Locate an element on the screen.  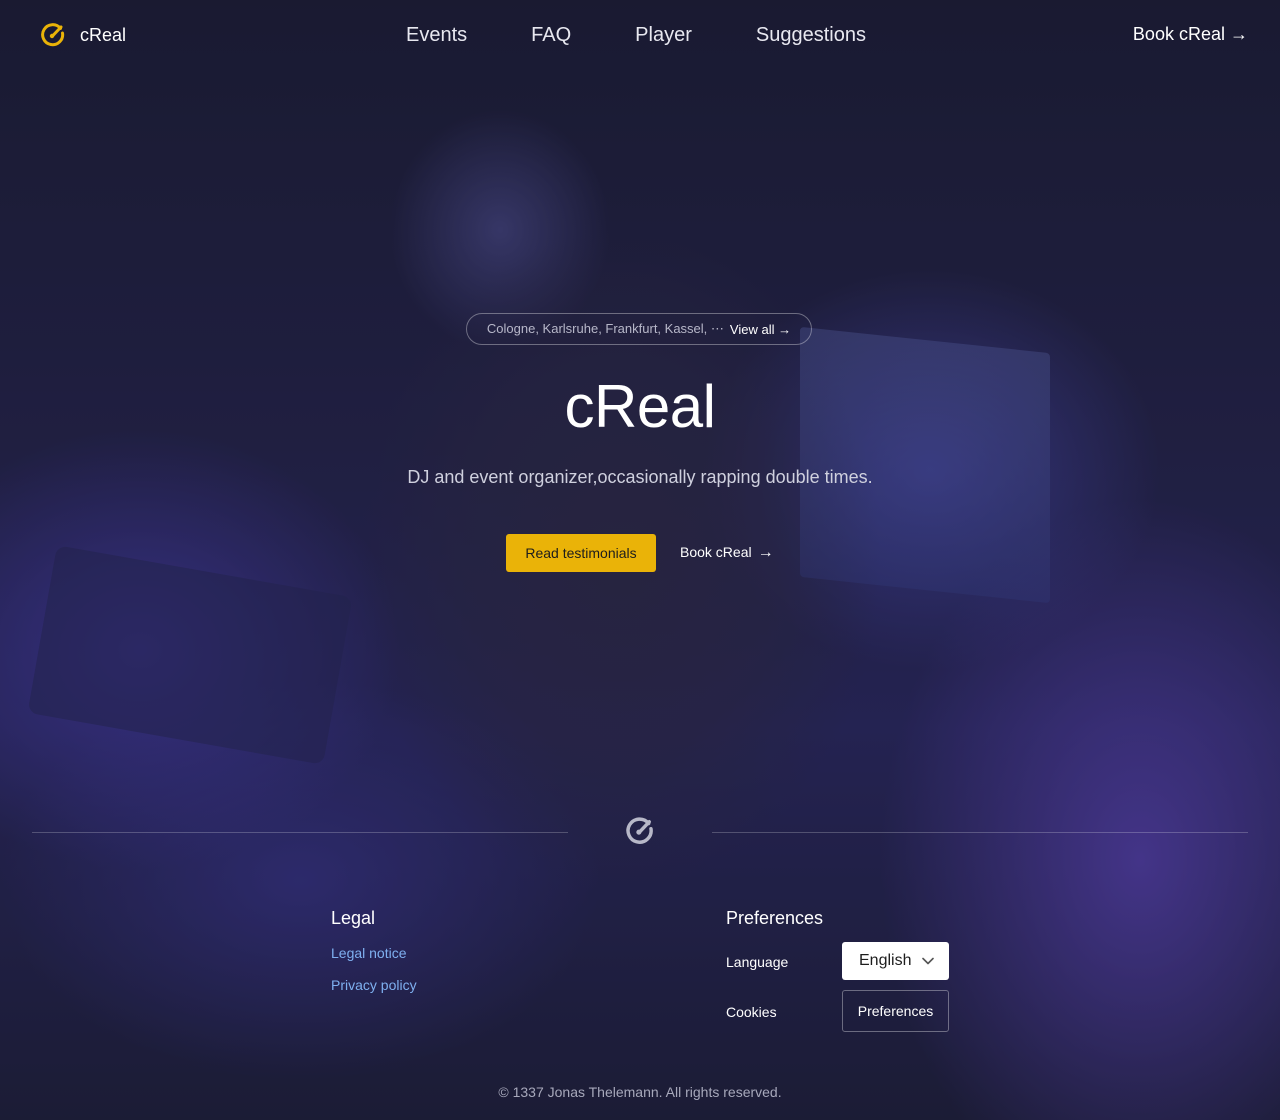
locations-list: Cologne, Karlsruhe, Frankfurt, Kassel, ⋯ is located at coordinates (605, 328).